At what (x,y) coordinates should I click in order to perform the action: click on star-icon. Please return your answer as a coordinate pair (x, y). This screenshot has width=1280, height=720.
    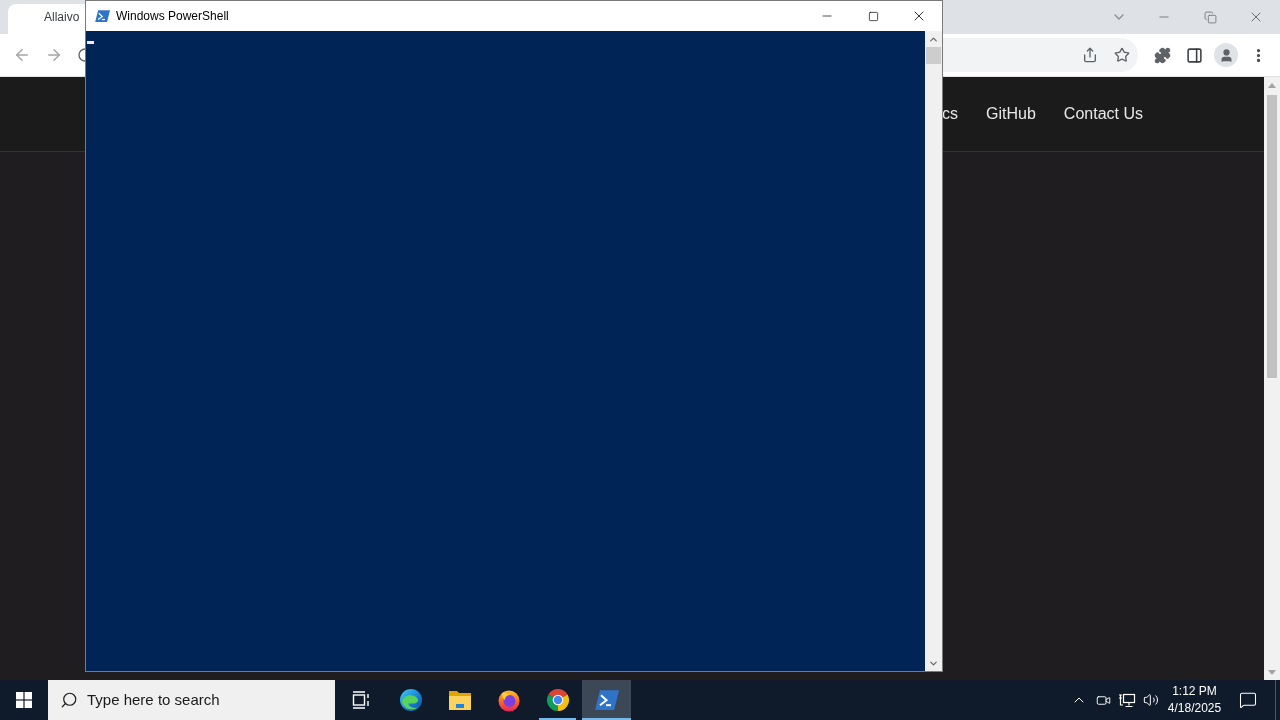
    Looking at the image, I should click on (1122, 55).